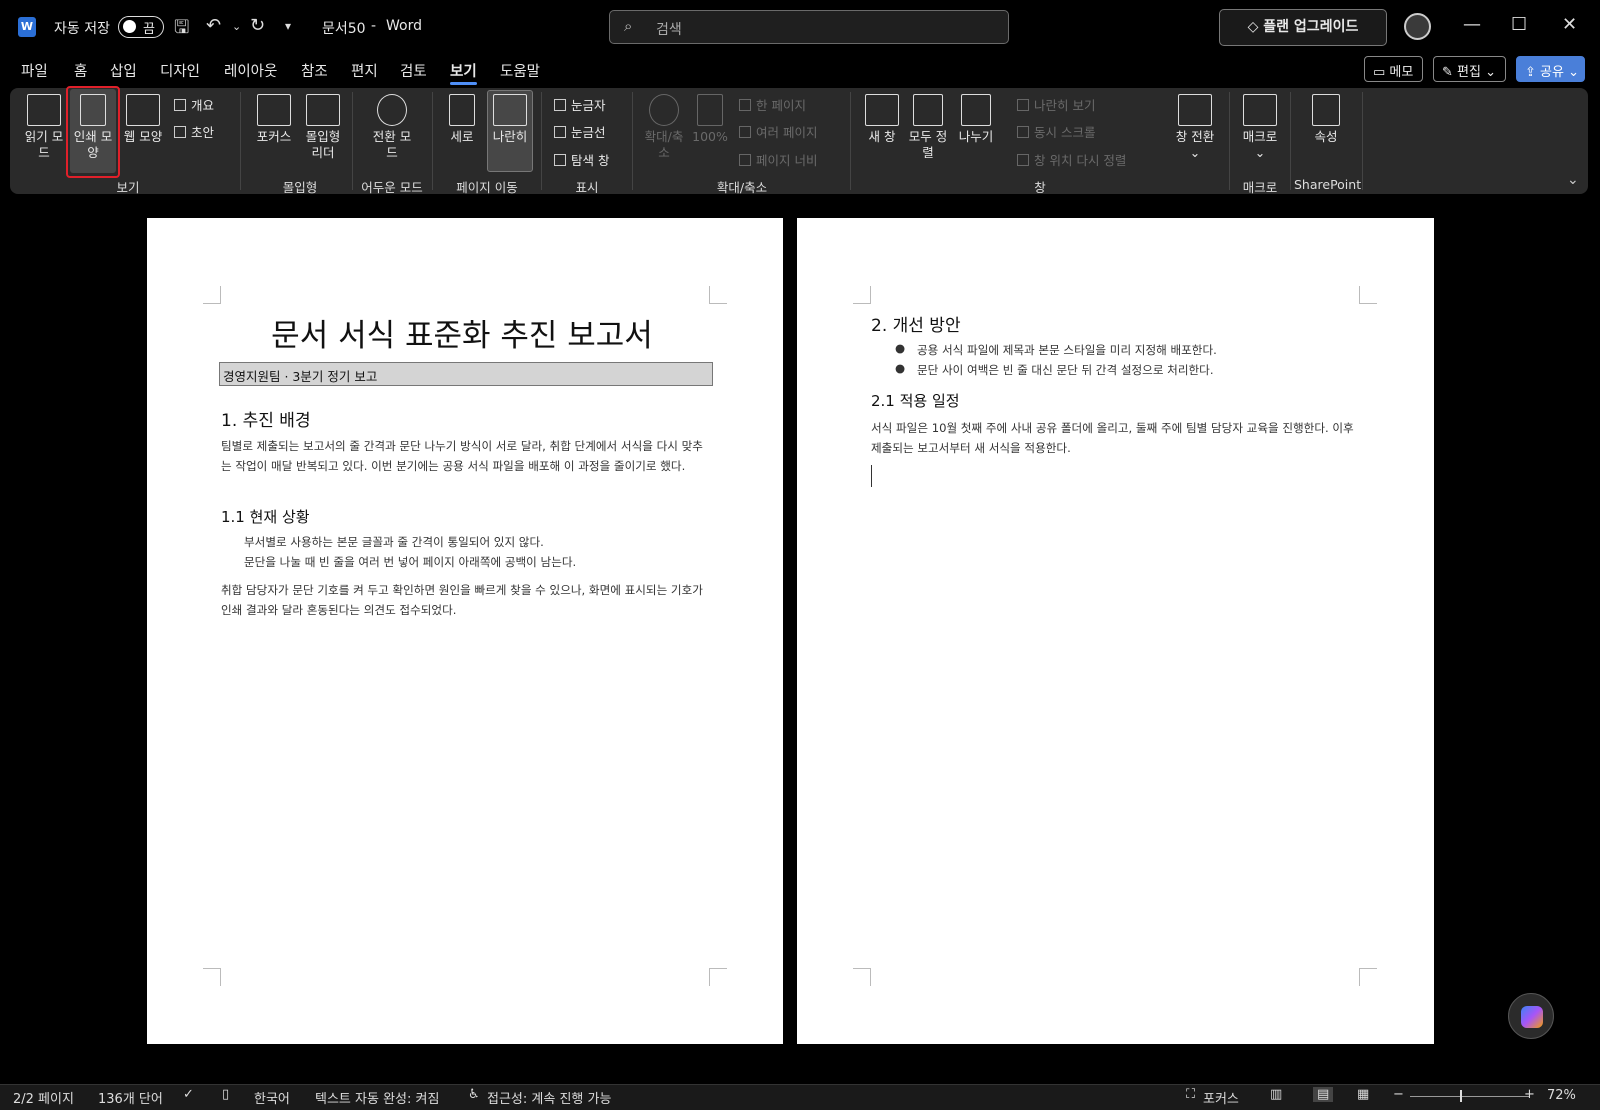  I want to click on multi-page-button: 여러 페이지, so click(778, 131).